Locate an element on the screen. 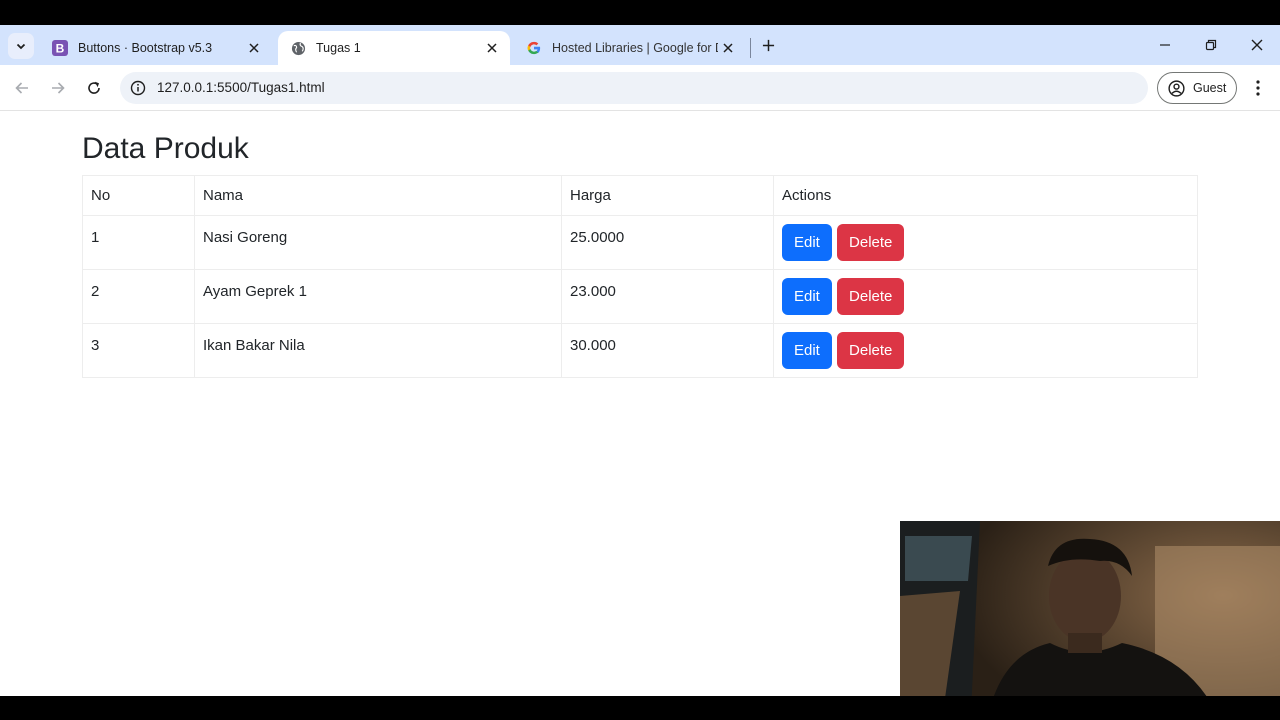 This screenshot has height=720, width=1280. tab-bootstrap-buttons: B Buttons · Bootstrap v5.3 is located at coordinates (156, 48).